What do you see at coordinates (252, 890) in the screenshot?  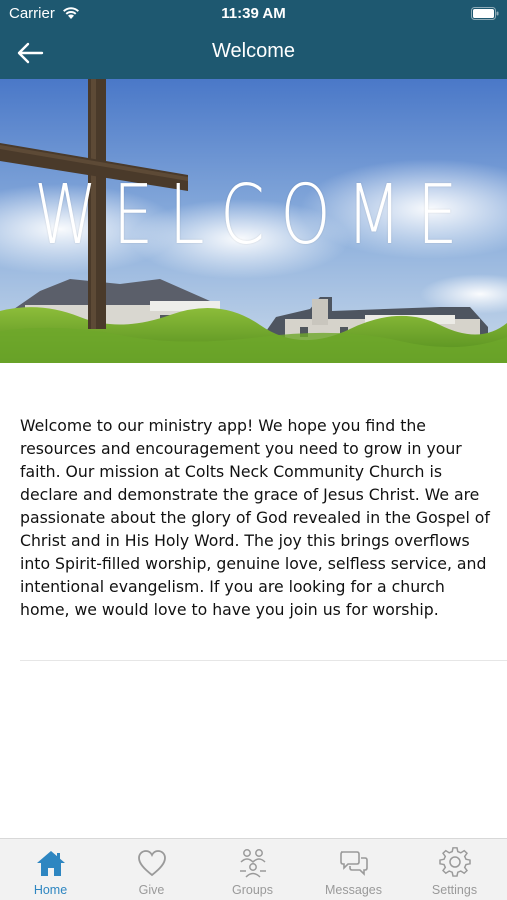 I see `tab-groups-label: Groups` at bounding box center [252, 890].